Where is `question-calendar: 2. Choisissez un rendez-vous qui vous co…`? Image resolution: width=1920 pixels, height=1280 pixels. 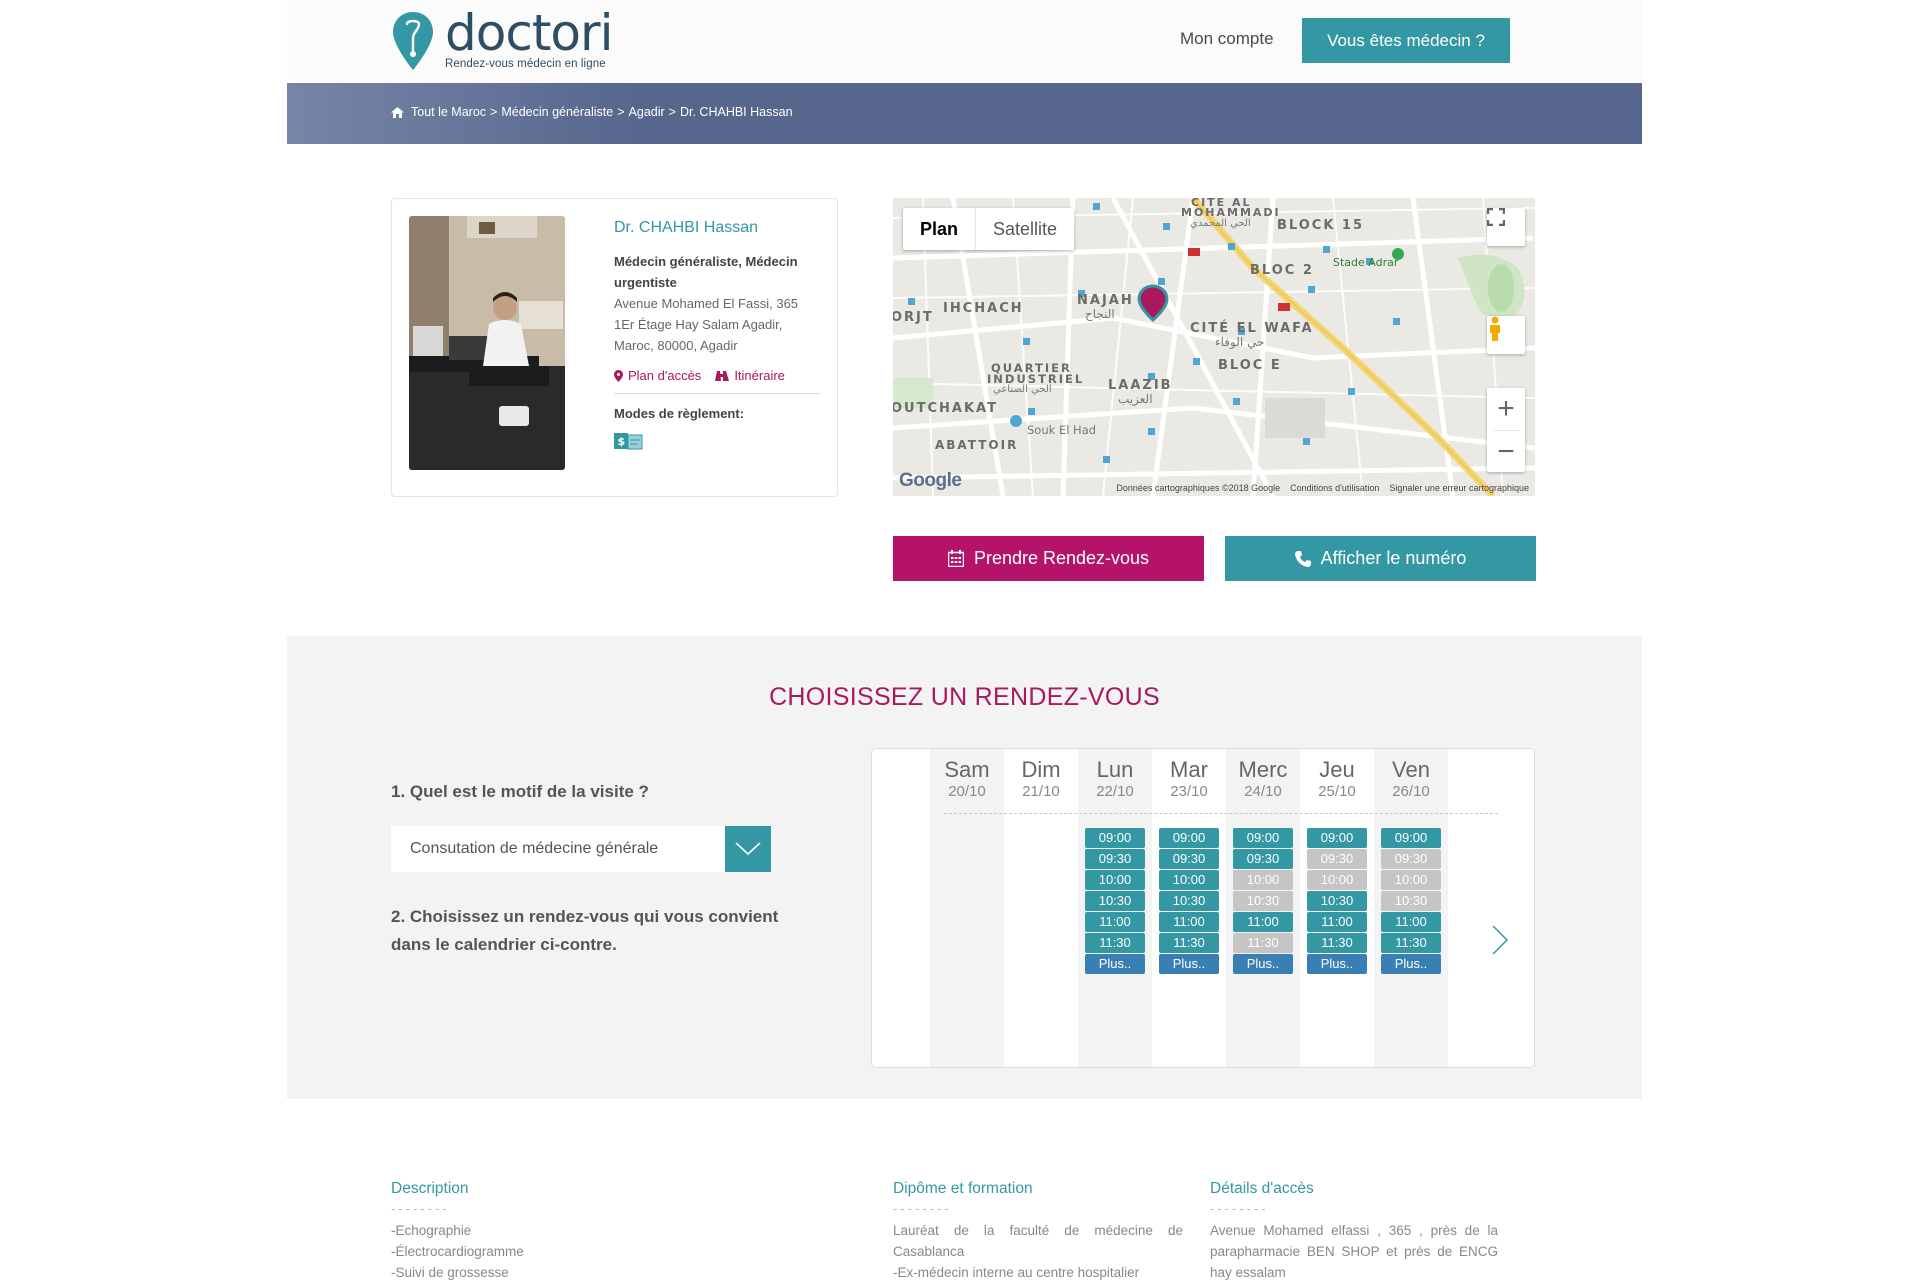 question-calendar: 2. Choisissez un rendez-vous qui vous co… is located at coordinates (585, 930).